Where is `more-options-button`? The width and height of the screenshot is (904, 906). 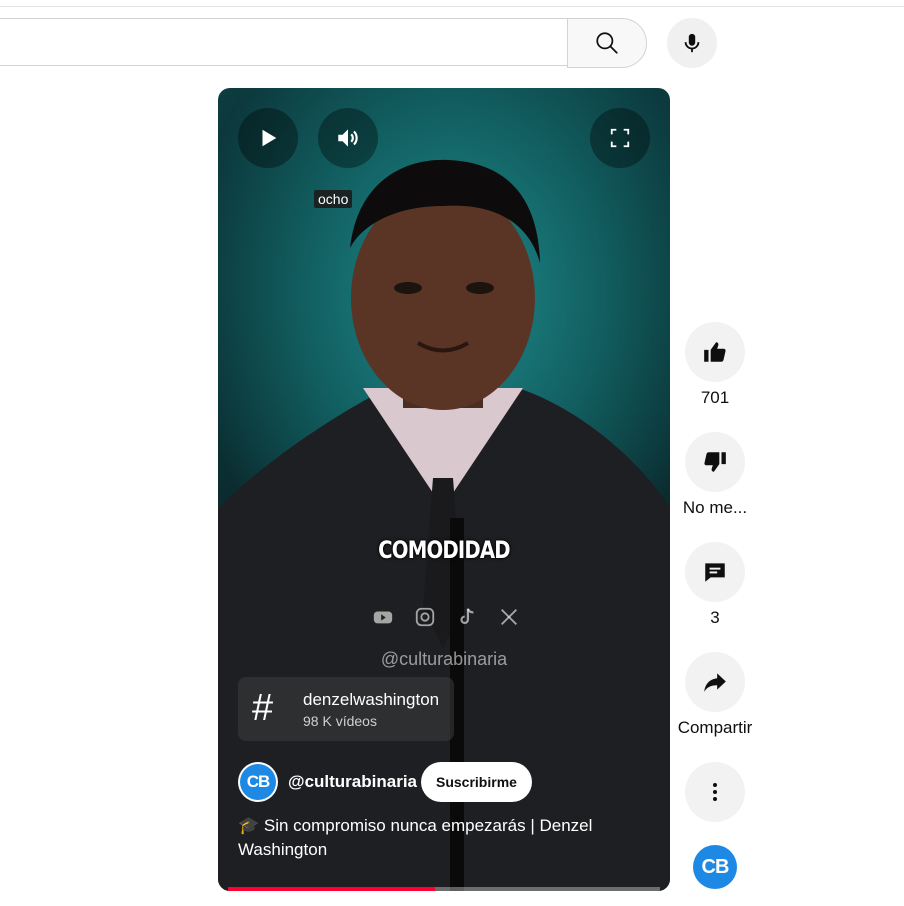
more-options-button is located at coordinates (715, 792).